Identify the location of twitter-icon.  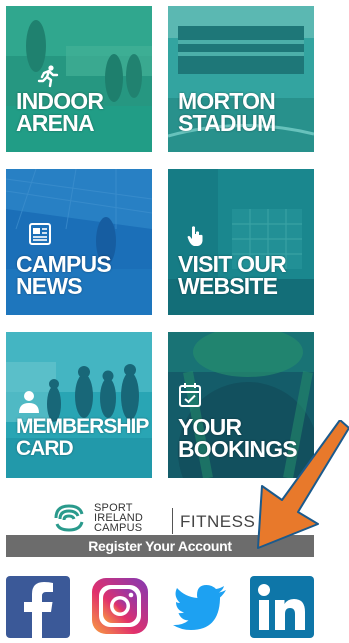
(199, 607).